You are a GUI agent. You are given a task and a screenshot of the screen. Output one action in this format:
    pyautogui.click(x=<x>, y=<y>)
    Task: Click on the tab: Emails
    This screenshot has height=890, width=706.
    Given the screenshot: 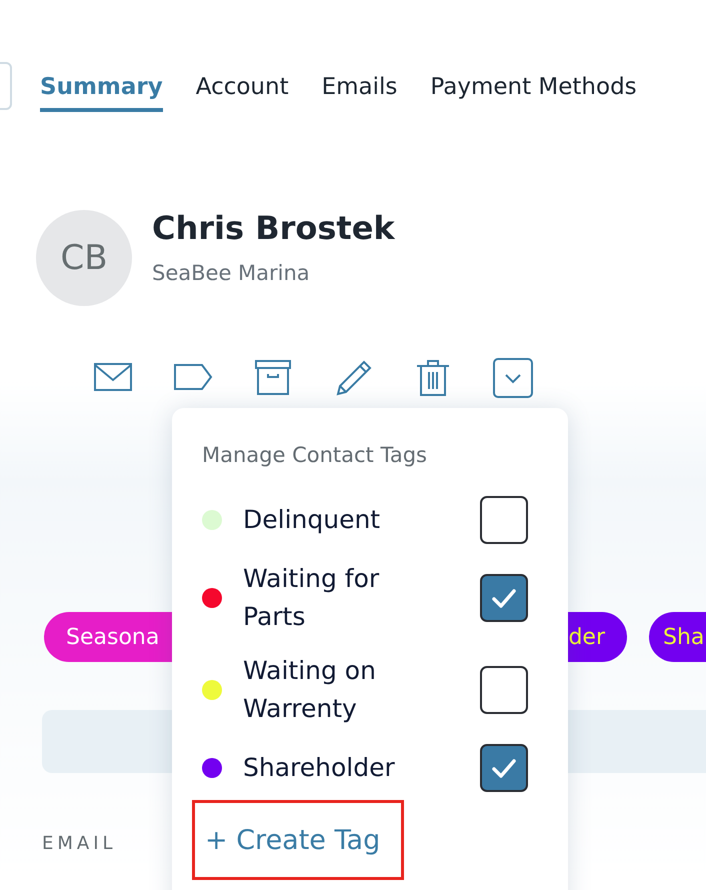 What is the action you would take?
    pyautogui.click(x=360, y=93)
    